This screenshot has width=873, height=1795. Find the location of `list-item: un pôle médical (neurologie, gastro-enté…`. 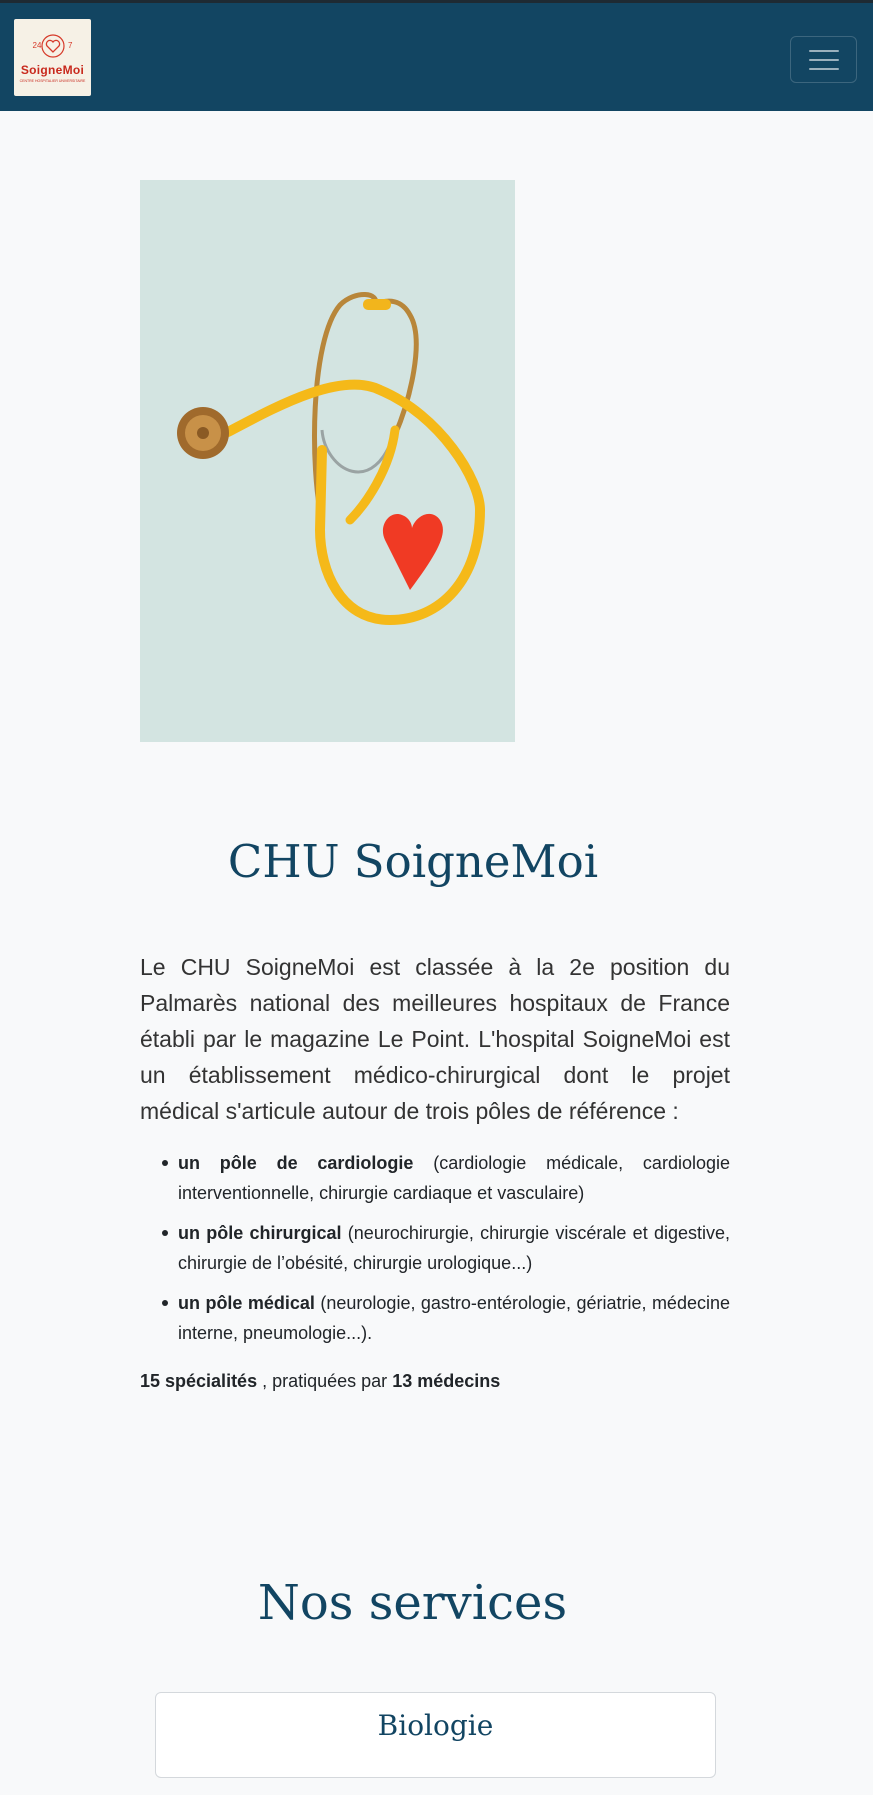

list-item: un pôle médical (neurologie, gastro-enté… is located at coordinates (445, 1318).